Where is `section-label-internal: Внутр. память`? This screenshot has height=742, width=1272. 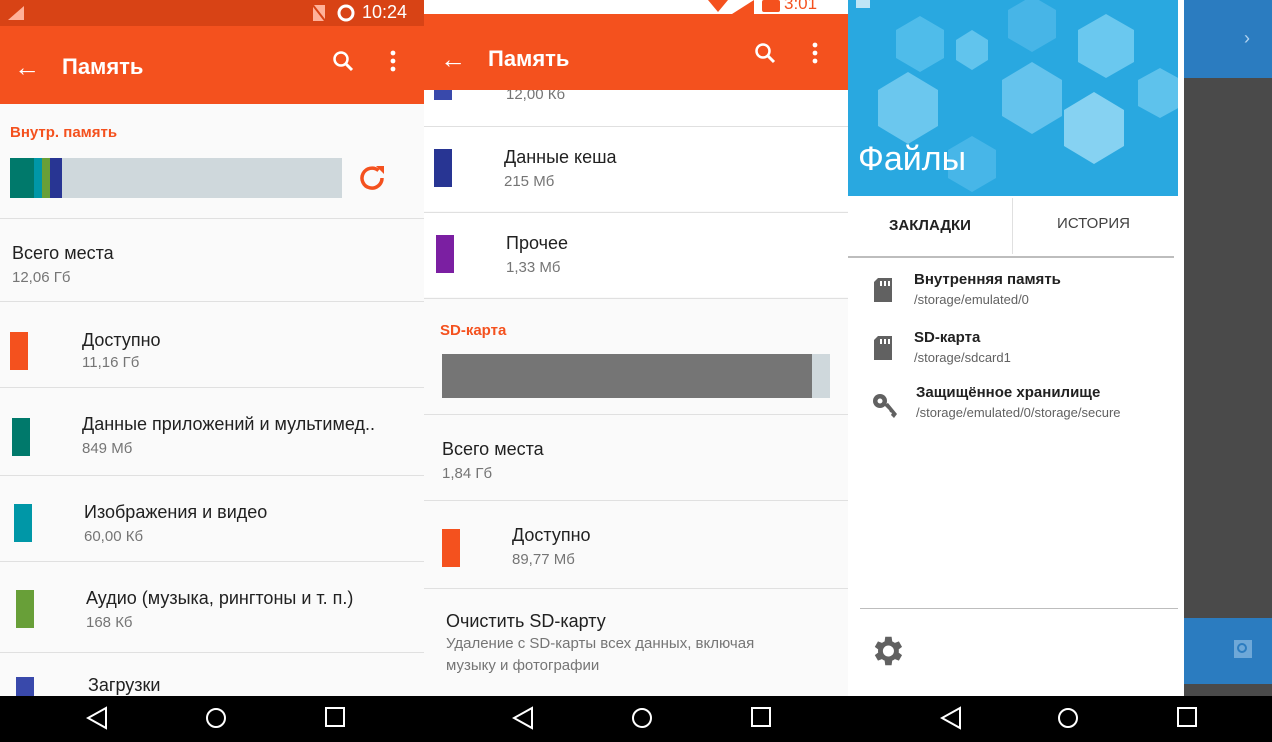 section-label-internal: Внутр. память is located at coordinates (64, 132).